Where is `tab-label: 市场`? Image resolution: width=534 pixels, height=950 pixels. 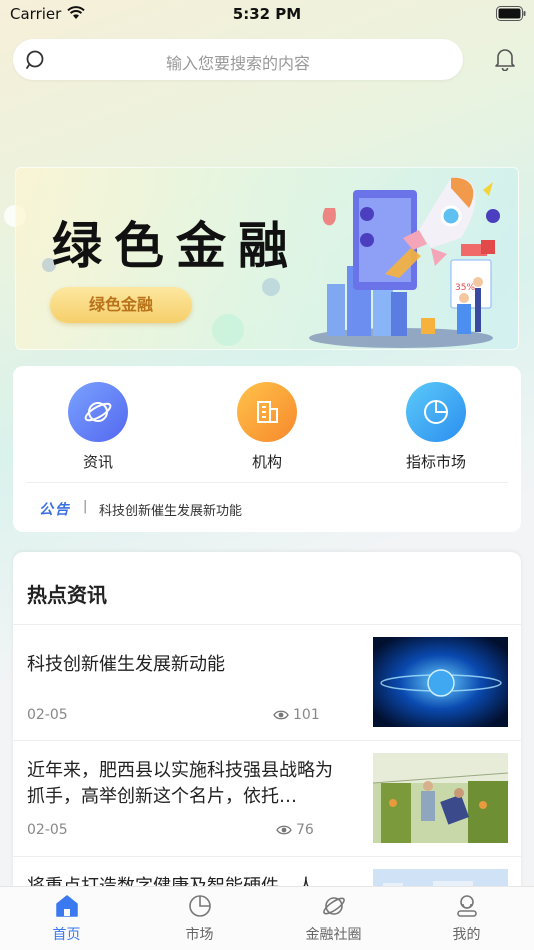
tab-label: 市场 is located at coordinates (199, 935).